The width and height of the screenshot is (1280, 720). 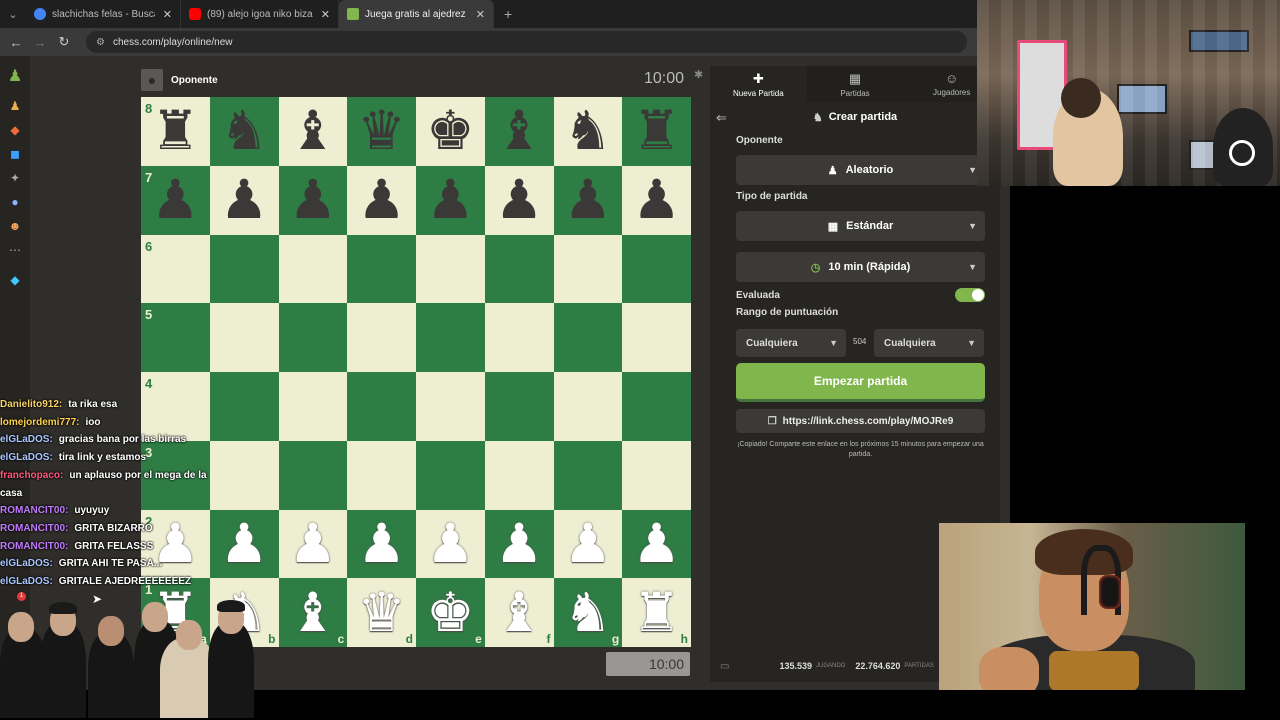 I want to click on watch-icon: ✦, so click(x=15, y=178).